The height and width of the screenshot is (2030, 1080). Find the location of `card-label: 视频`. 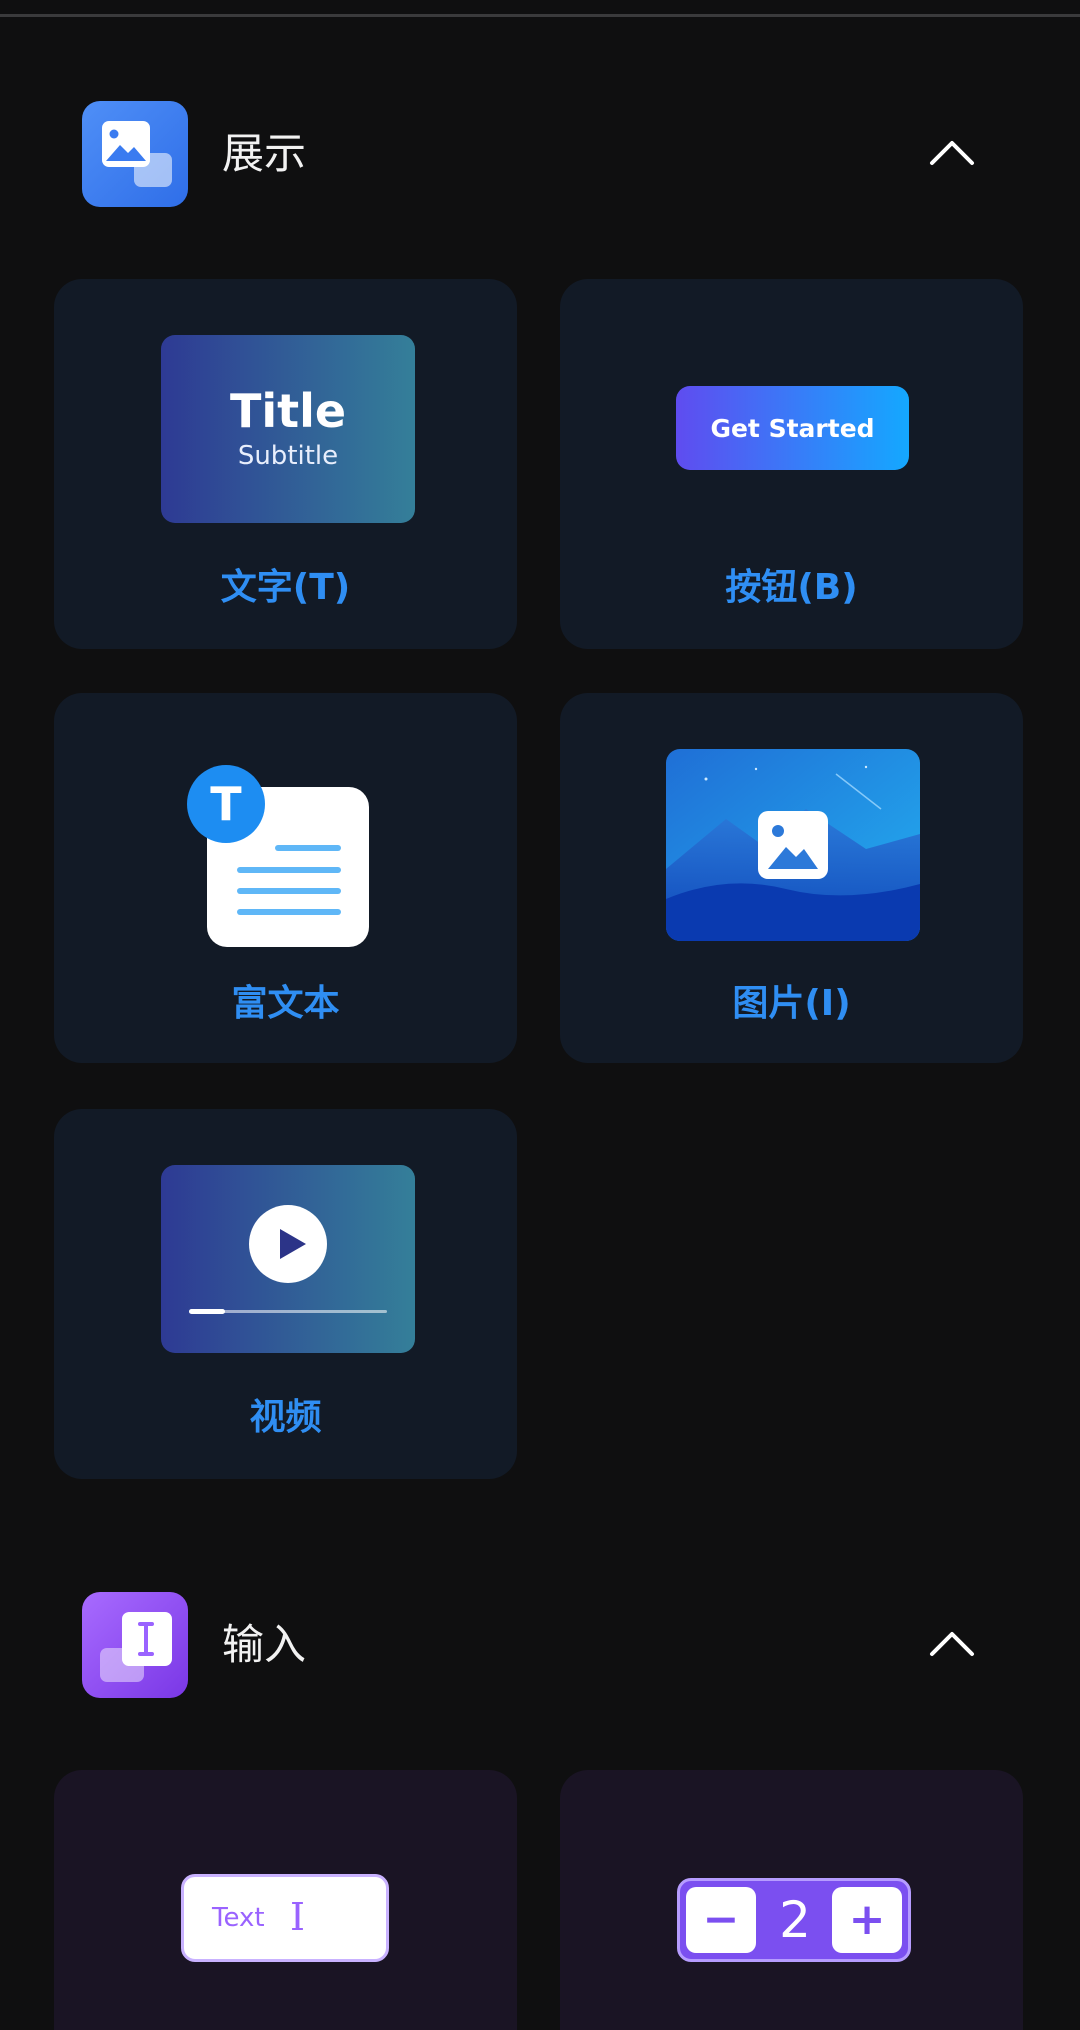

card-label: 视频 is located at coordinates (285, 1417).